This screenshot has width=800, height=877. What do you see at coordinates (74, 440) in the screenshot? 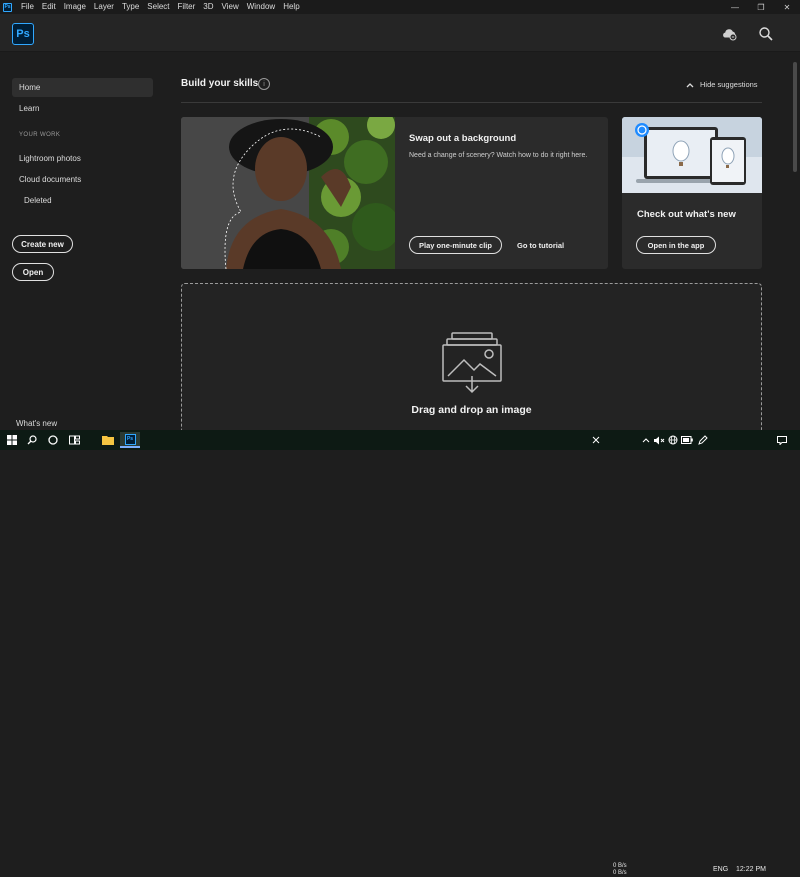
I see `task-view-icon` at bounding box center [74, 440].